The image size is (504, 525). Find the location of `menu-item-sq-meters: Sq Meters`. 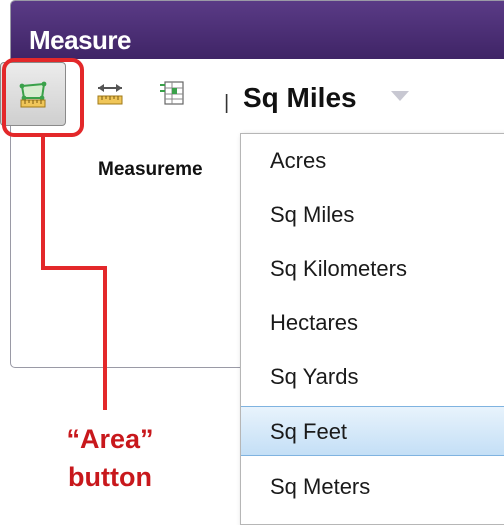

menu-item-sq-meters: Sq Meters is located at coordinates (372, 487).